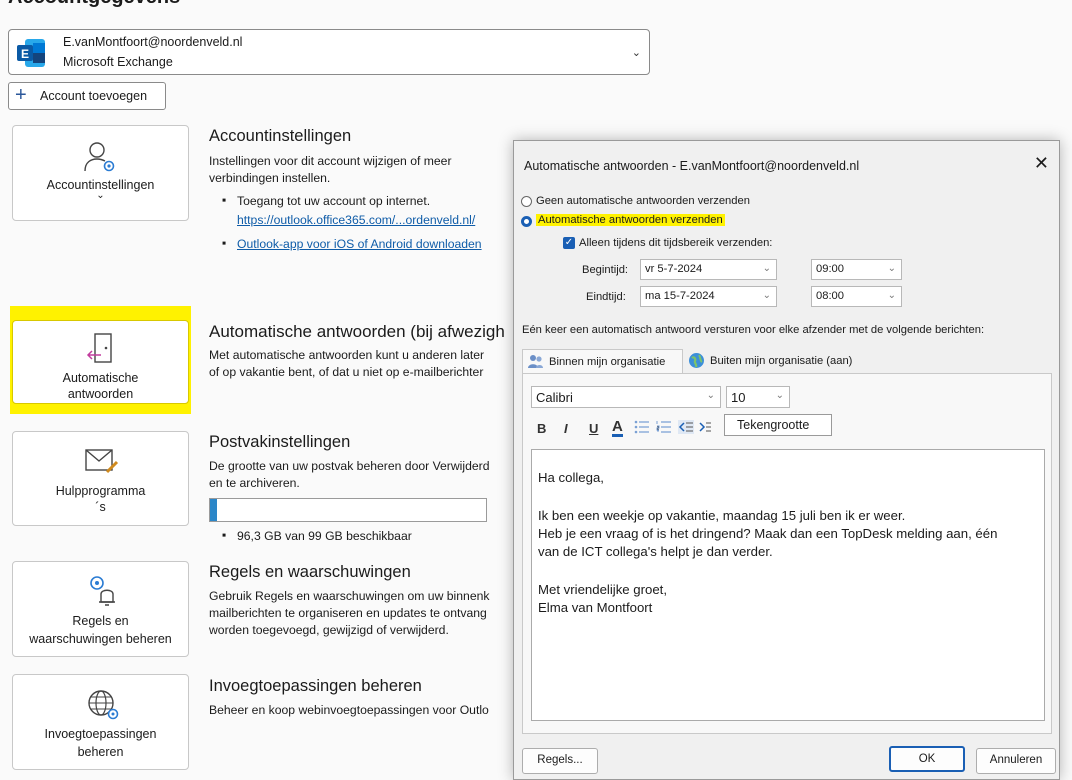 The height and width of the screenshot is (780, 1072). Describe the element at coordinates (94, 96) in the screenshot. I see `add-account-label: Account toevoegen` at that location.